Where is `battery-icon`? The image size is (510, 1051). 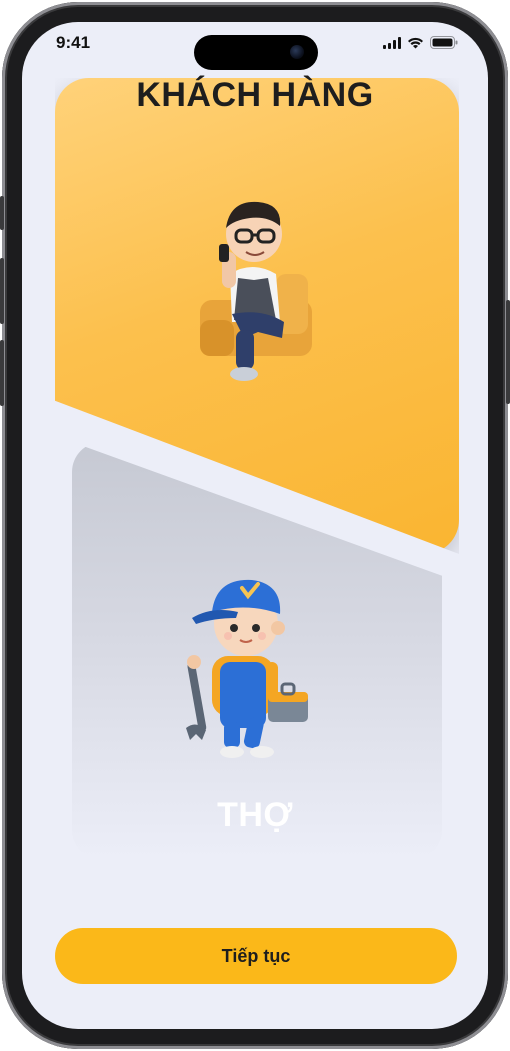
battery-icon is located at coordinates (444, 42).